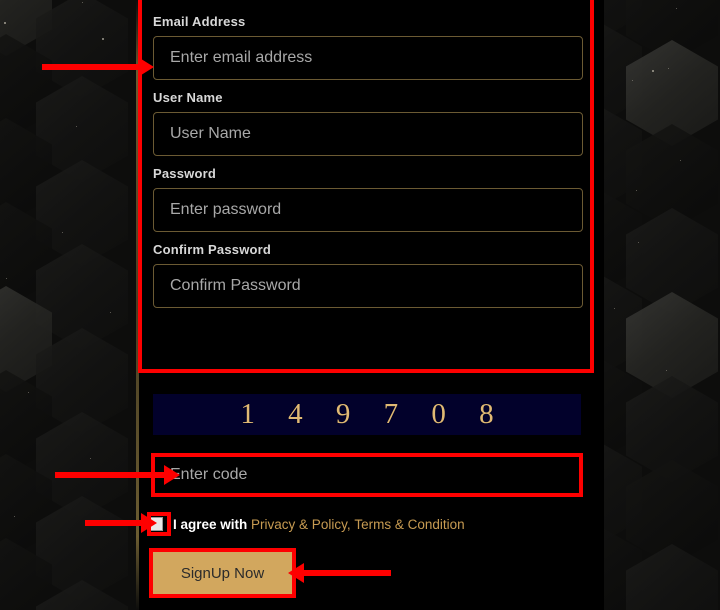  What do you see at coordinates (222, 573) in the screenshot?
I see `signup-button: SignUp Now` at bounding box center [222, 573].